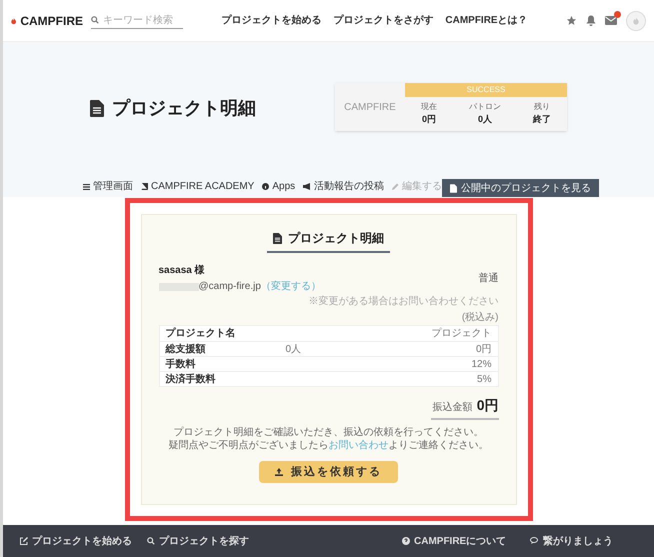 The height and width of the screenshot is (557, 654). What do you see at coordinates (611, 20) in the screenshot?
I see `mail-icon` at bounding box center [611, 20].